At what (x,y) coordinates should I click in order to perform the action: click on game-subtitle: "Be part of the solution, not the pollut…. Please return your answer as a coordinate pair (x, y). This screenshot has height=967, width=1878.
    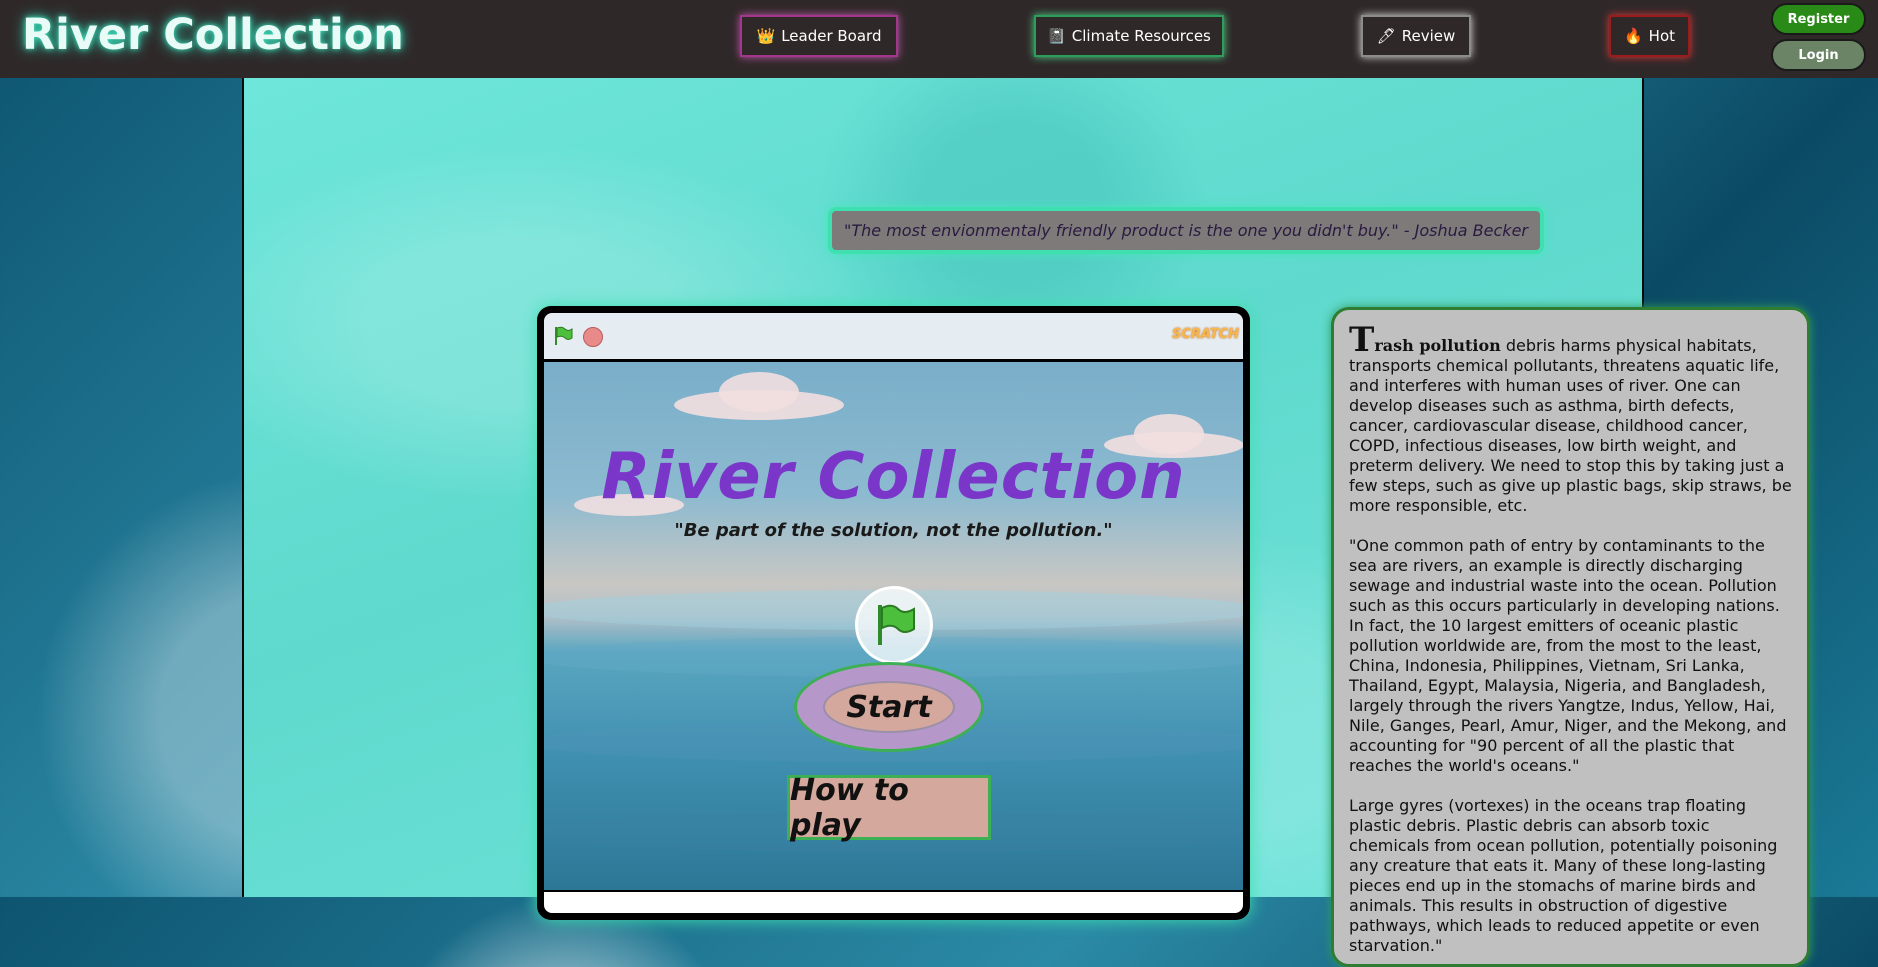
    Looking at the image, I should click on (893, 530).